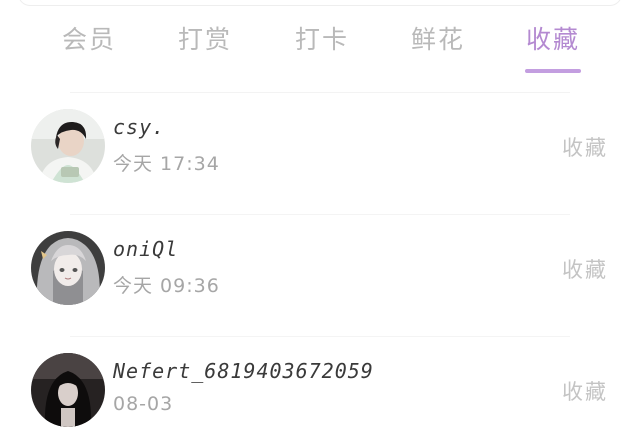 This screenshot has width=640, height=443. Describe the element at coordinates (205, 38) in the screenshot. I see `tab-tips: 打赏` at that location.